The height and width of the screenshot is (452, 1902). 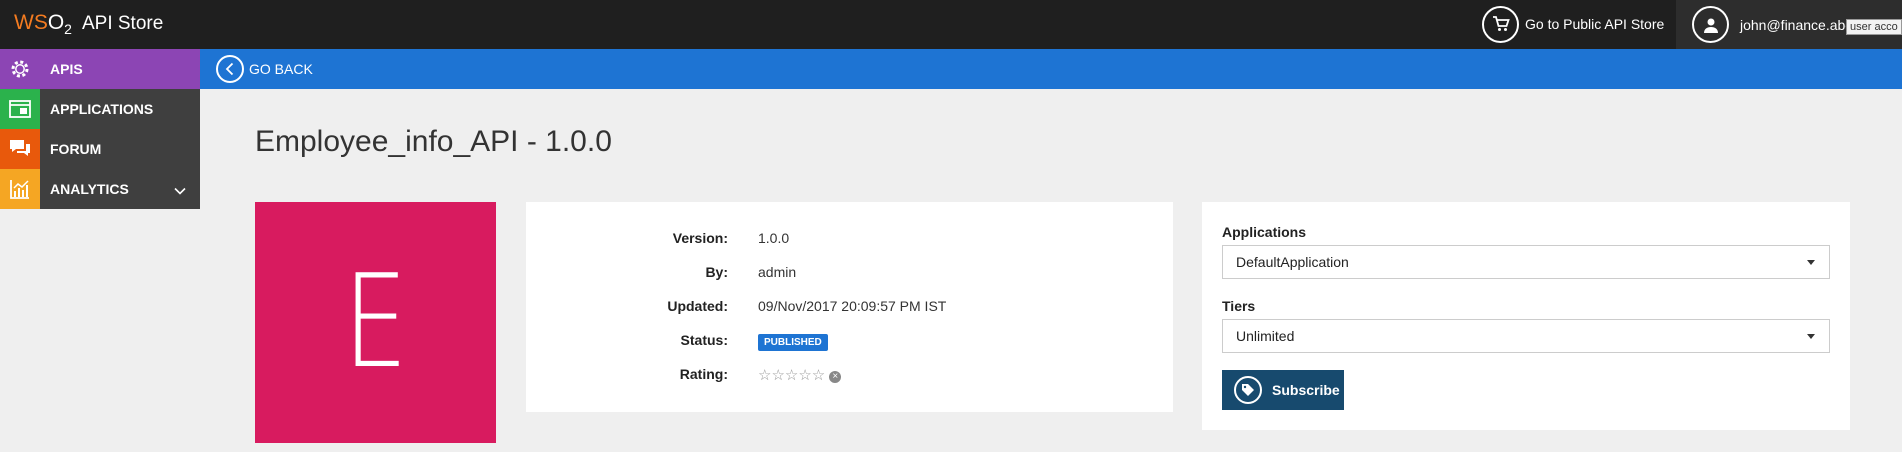 I want to click on status-value: PUBLISHED, so click(x=793, y=341).